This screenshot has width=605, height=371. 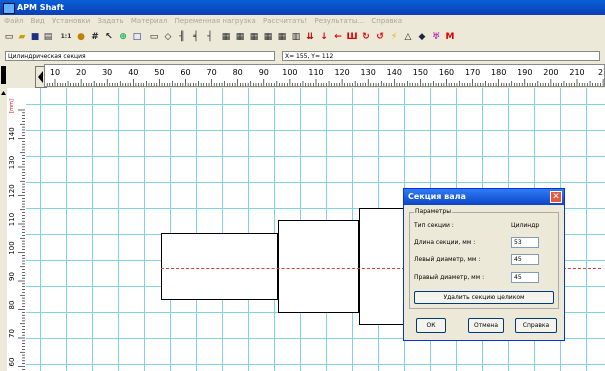 What do you see at coordinates (196, 37) in the screenshot?
I see `section-spline-icon: ╡` at bounding box center [196, 37].